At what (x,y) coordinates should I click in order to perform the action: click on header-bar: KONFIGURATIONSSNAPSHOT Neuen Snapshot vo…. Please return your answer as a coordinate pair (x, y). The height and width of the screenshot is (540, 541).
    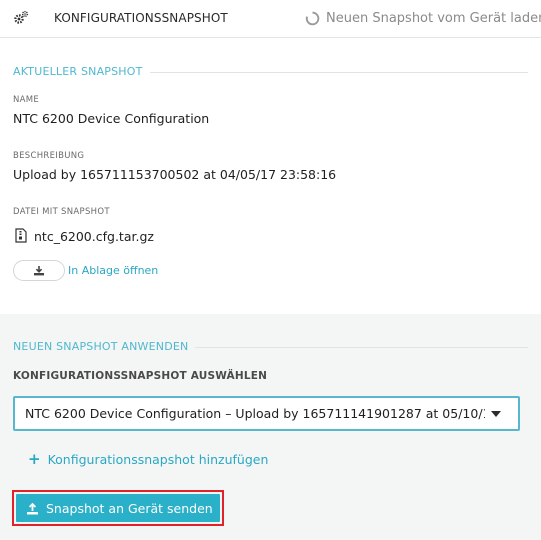
    Looking at the image, I should click on (270, 19).